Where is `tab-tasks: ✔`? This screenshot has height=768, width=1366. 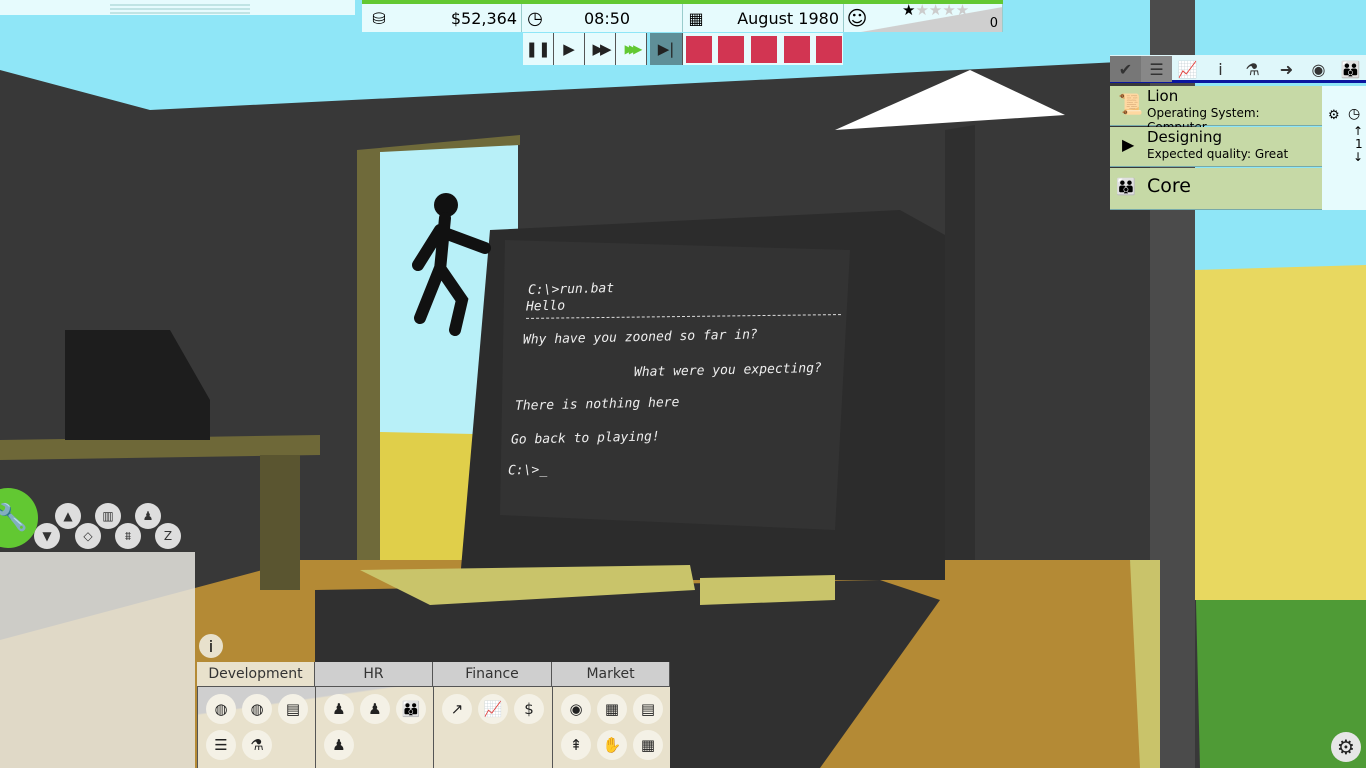 tab-tasks: ✔ is located at coordinates (1125, 69).